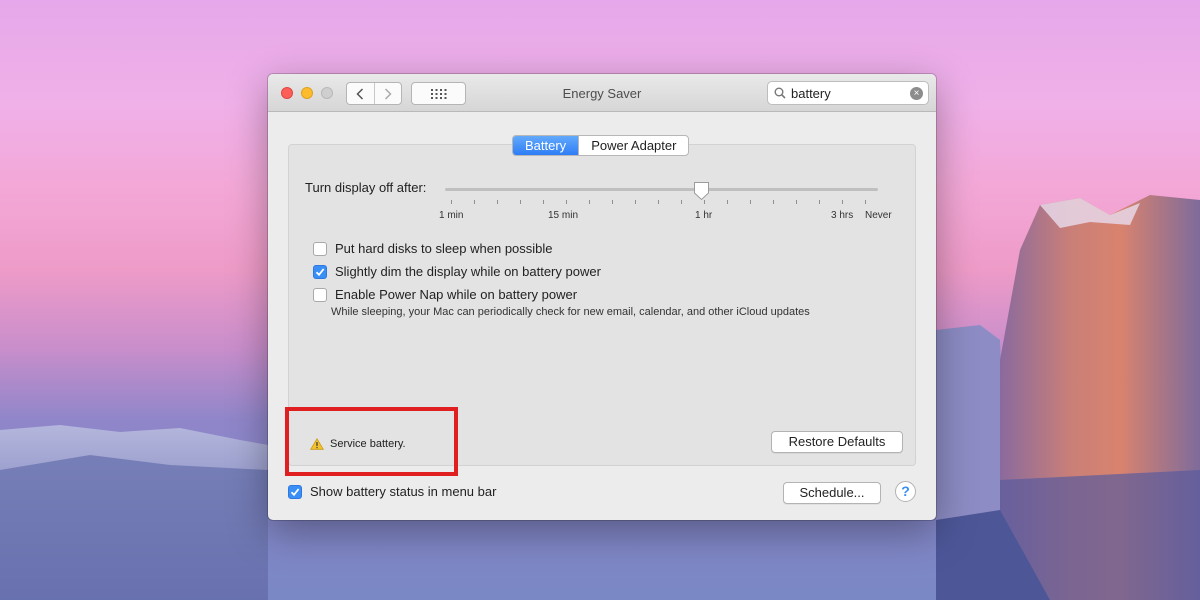 This screenshot has width=1200, height=600. I want to click on highlight-box, so click(371, 441).